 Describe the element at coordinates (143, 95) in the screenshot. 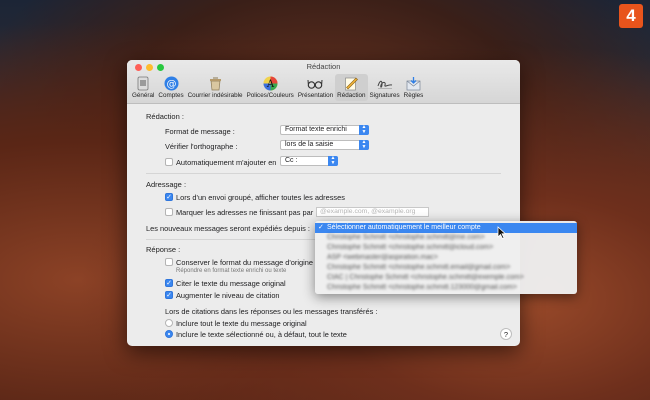

I see `tab-label: Général` at that location.